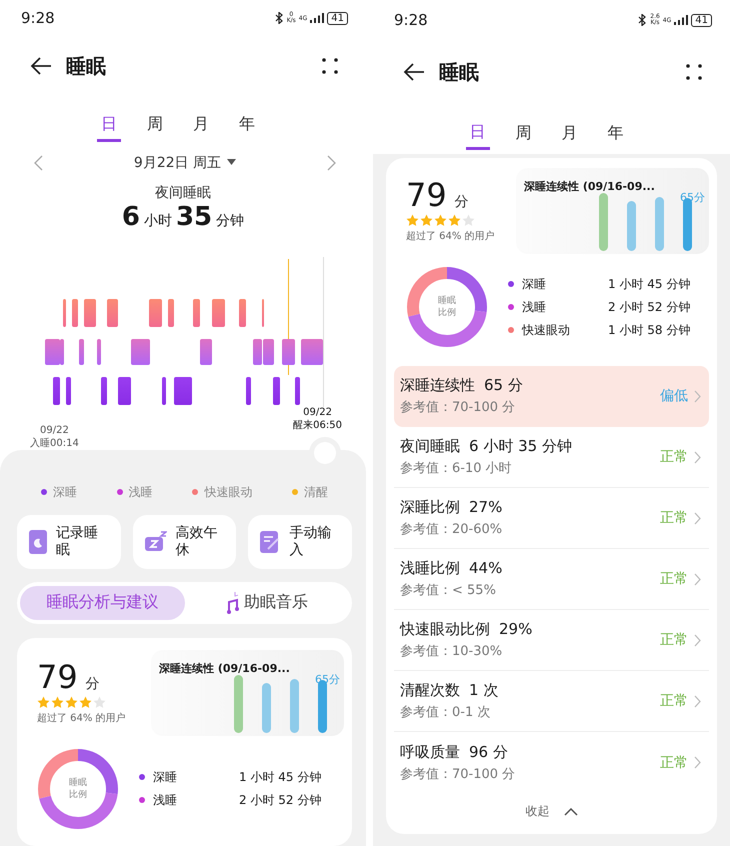 The width and height of the screenshot is (730, 846). What do you see at coordinates (233, 603) in the screenshot?
I see `music-note-icon` at bounding box center [233, 603].